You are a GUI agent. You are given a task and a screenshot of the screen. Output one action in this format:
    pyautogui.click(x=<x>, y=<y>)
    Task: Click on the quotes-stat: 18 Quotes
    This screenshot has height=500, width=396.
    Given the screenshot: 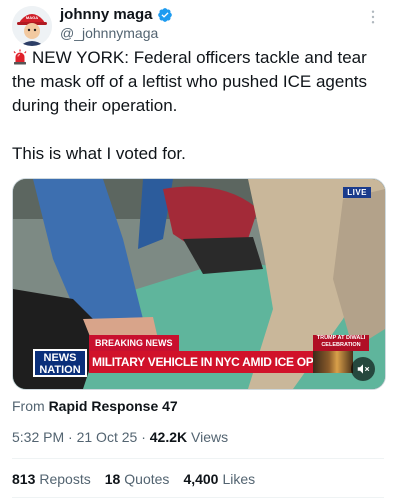 What is the action you would take?
    pyautogui.click(x=137, y=479)
    